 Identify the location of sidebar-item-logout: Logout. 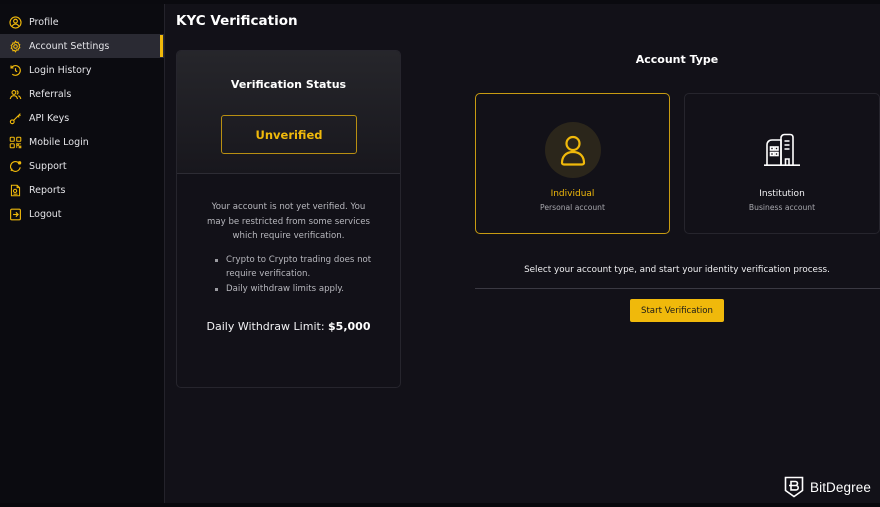
(82, 214).